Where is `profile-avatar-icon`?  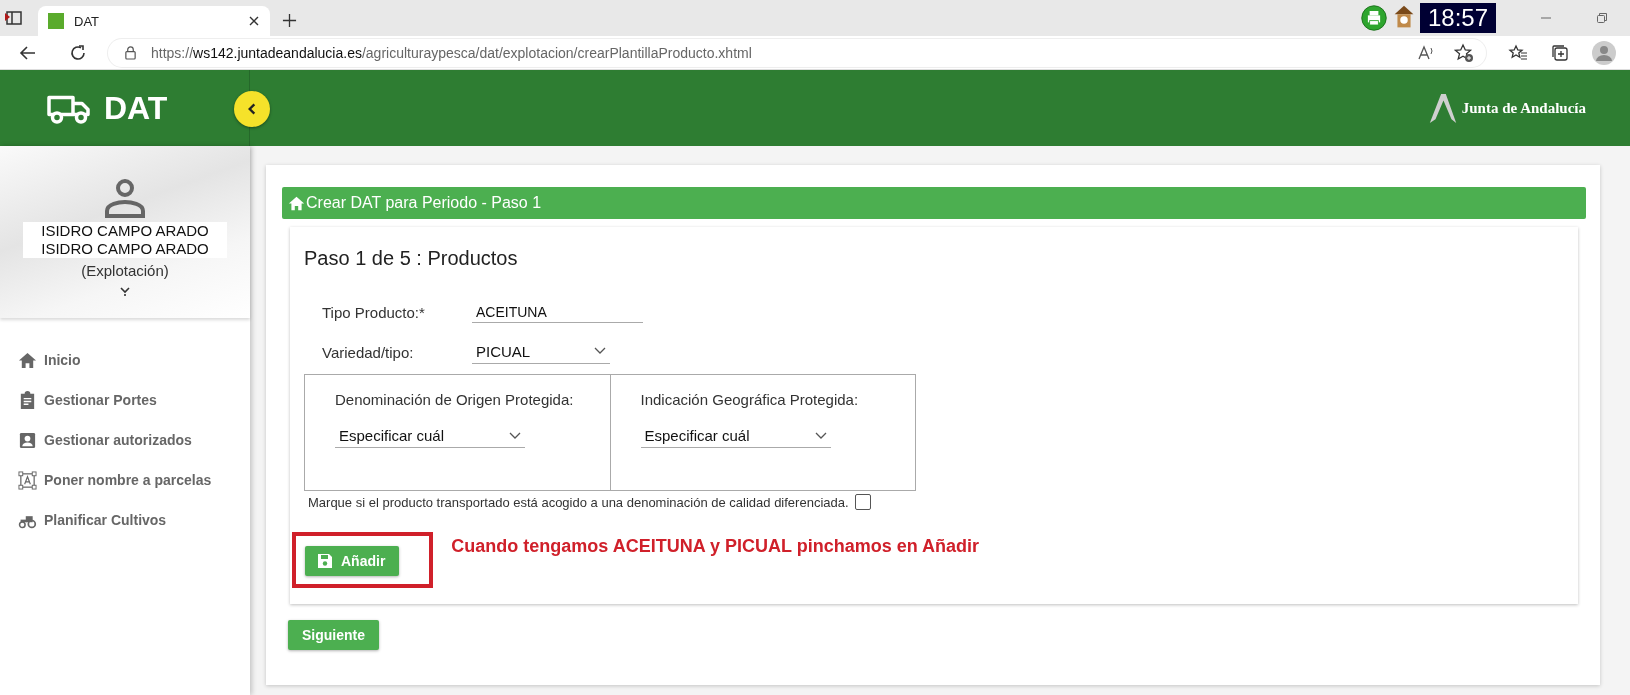 profile-avatar-icon is located at coordinates (1604, 52).